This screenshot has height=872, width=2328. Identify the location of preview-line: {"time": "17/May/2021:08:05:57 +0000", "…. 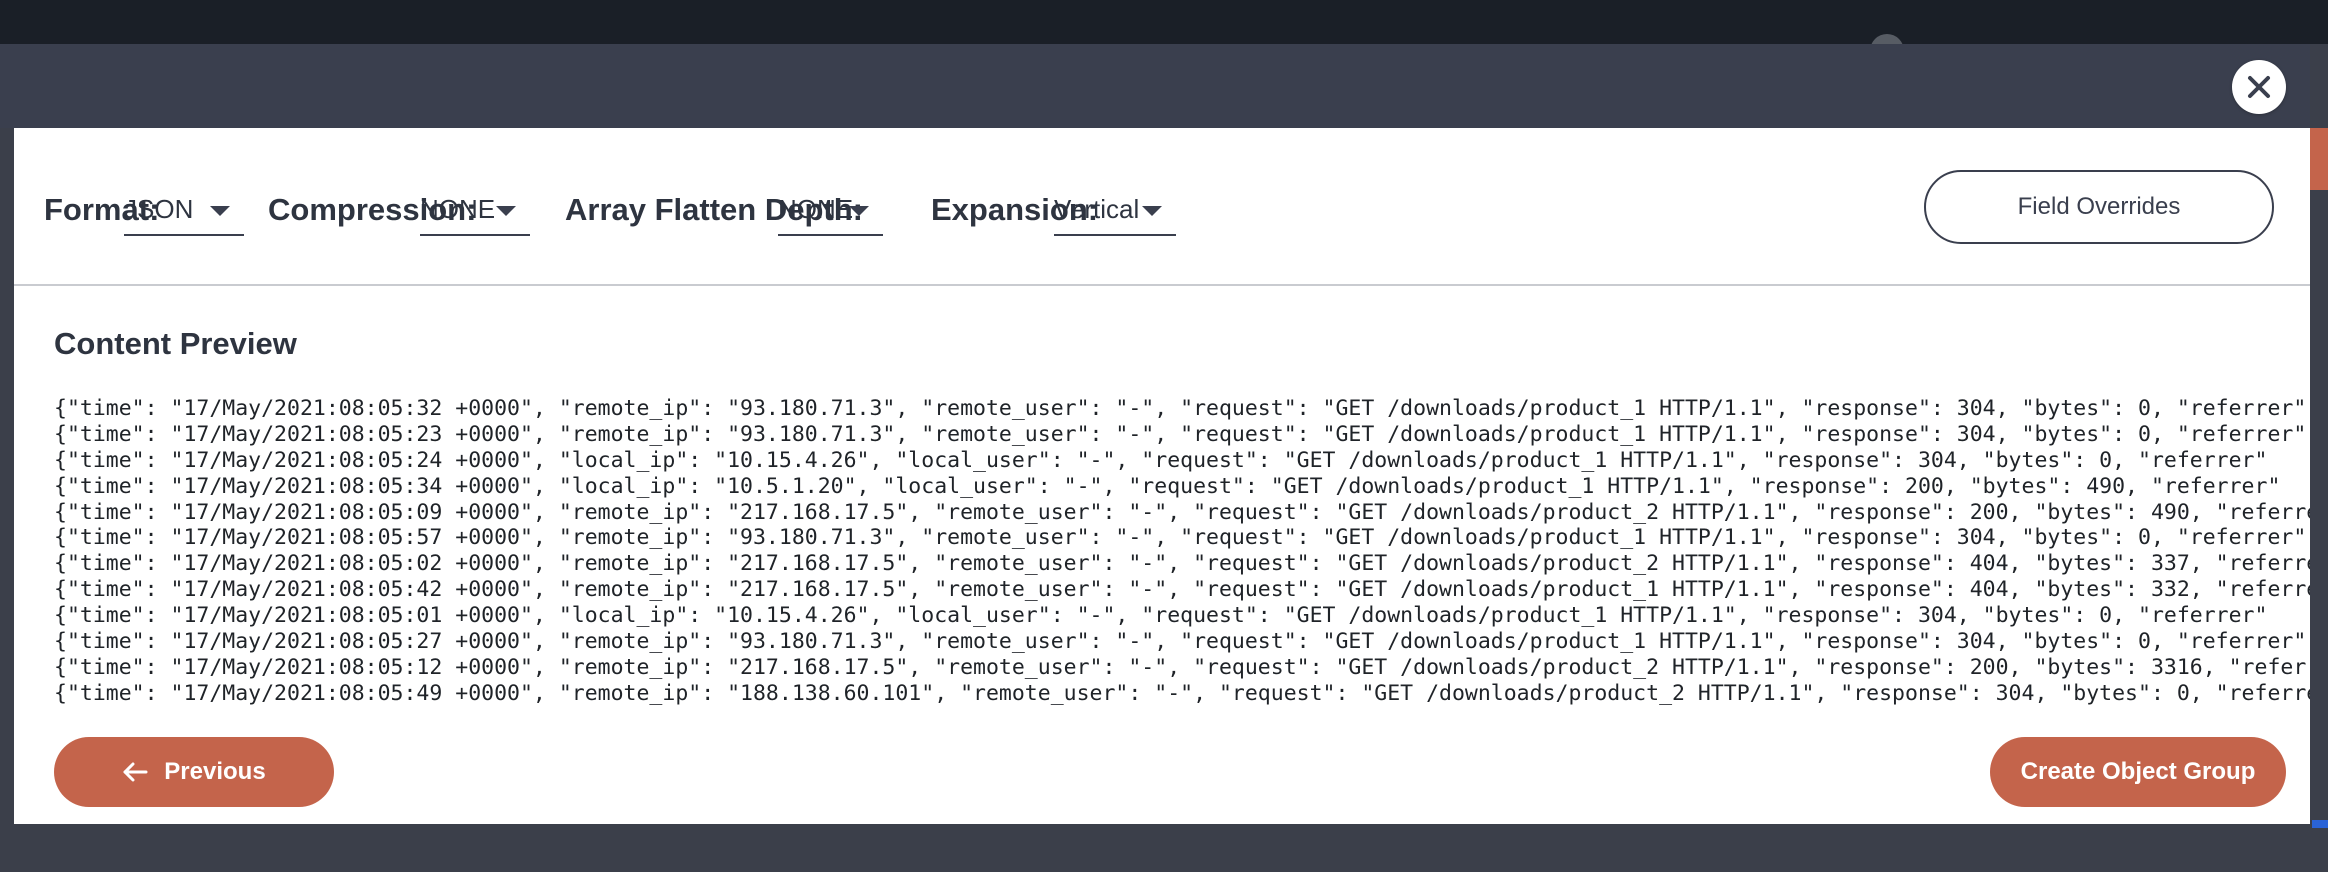
(1180, 538).